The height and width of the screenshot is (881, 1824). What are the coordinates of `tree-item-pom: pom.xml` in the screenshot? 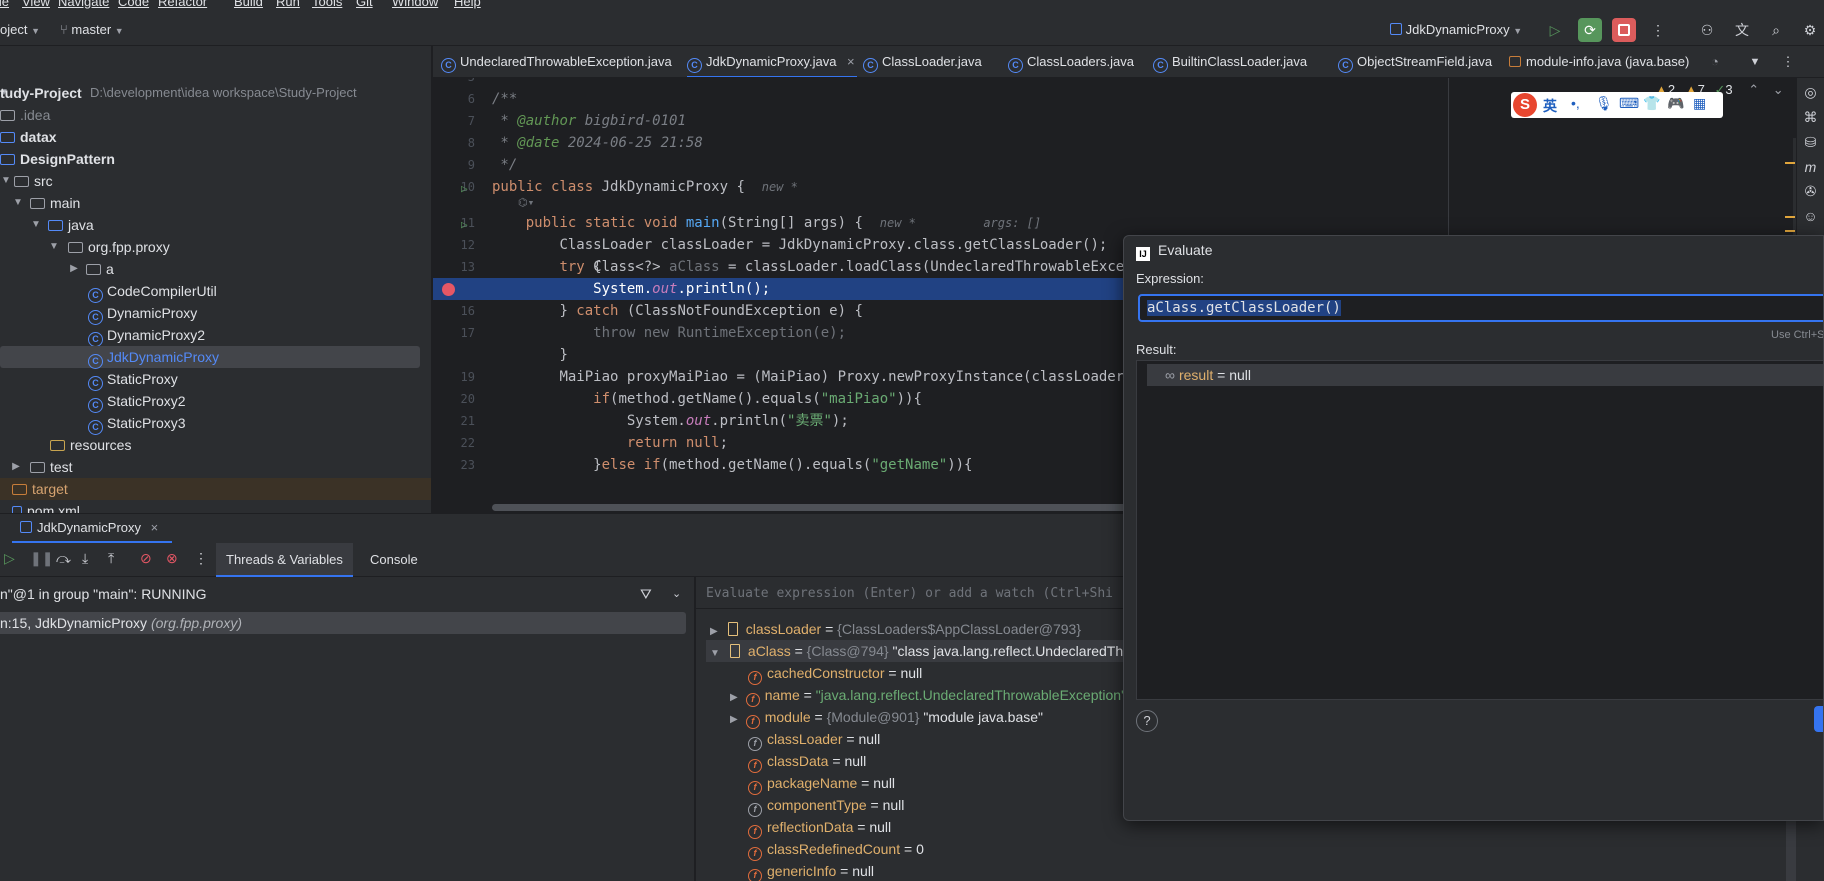 It's located at (215, 506).